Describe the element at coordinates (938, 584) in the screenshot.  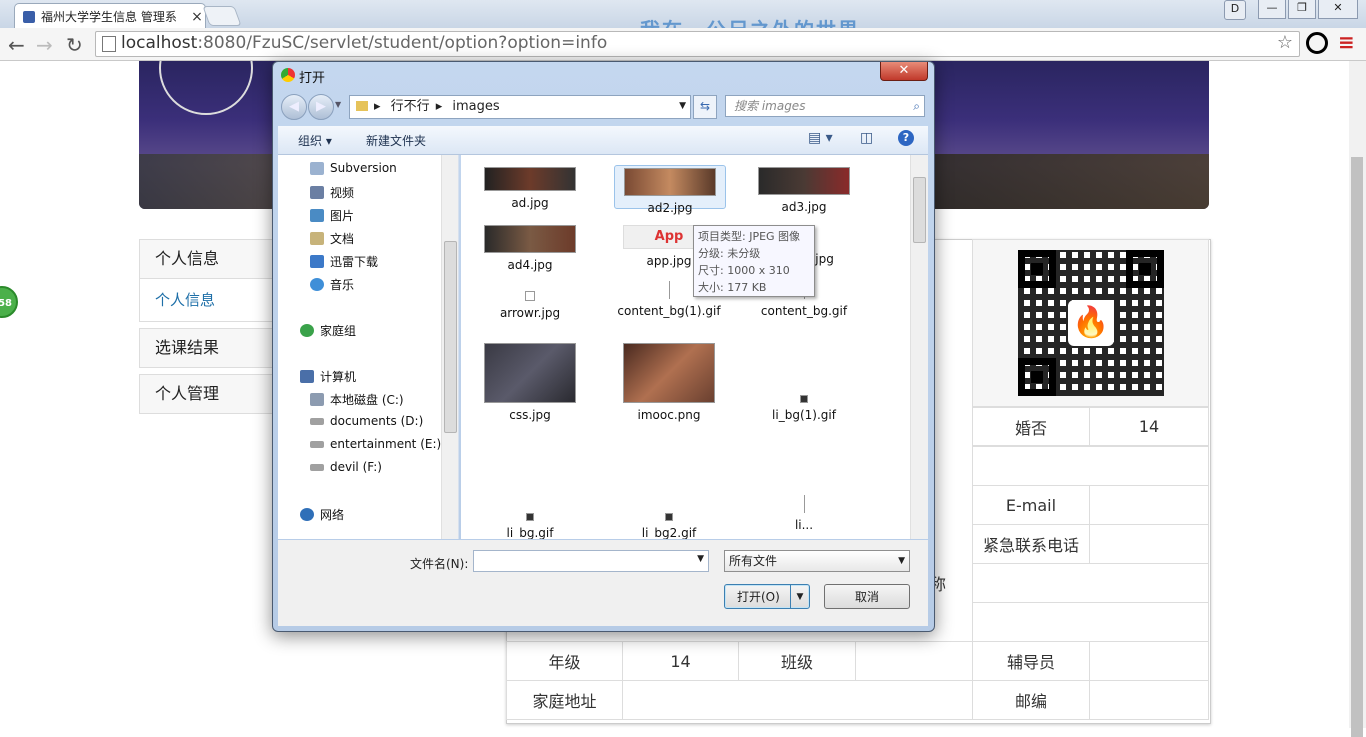
I see `nickname-label-tail: 称` at that location.